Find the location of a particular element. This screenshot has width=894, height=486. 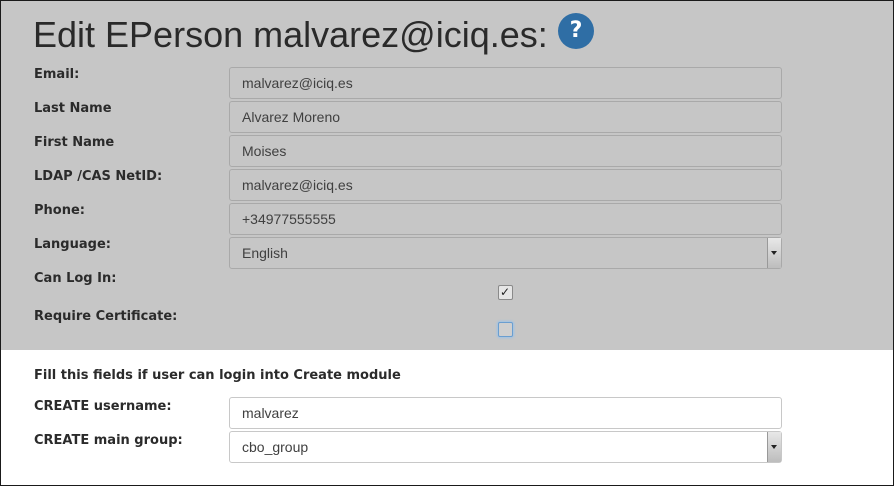

create-username-label: CREATE username: is located at coordinates (103, 406).